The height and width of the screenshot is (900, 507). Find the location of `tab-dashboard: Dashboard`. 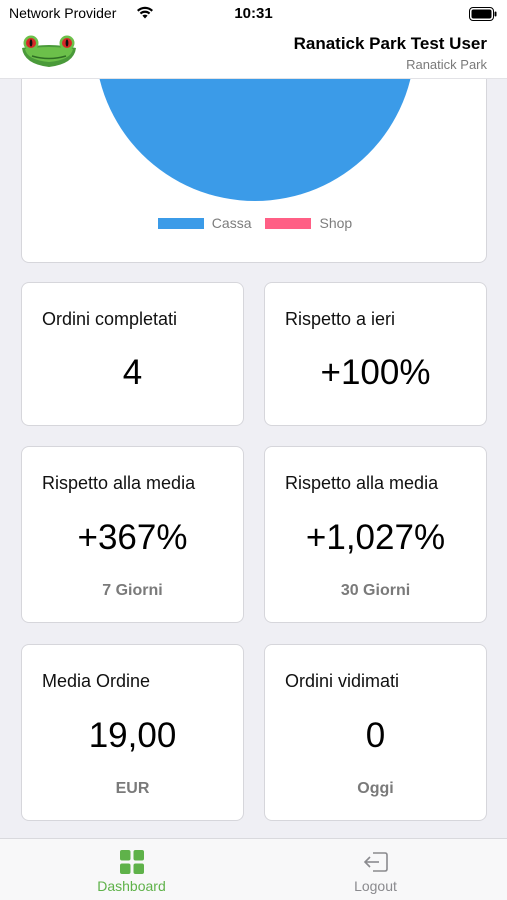

tab-dashboard: Dashboard is located at coordinates (131, 869).